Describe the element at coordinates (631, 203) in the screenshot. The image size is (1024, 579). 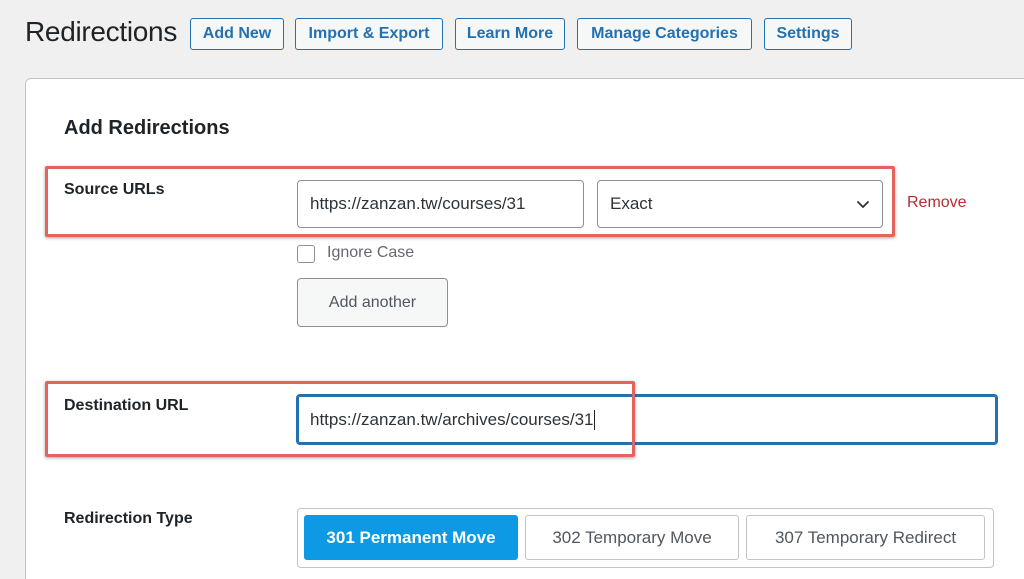
I see `match-type-value: Exact` at that location.